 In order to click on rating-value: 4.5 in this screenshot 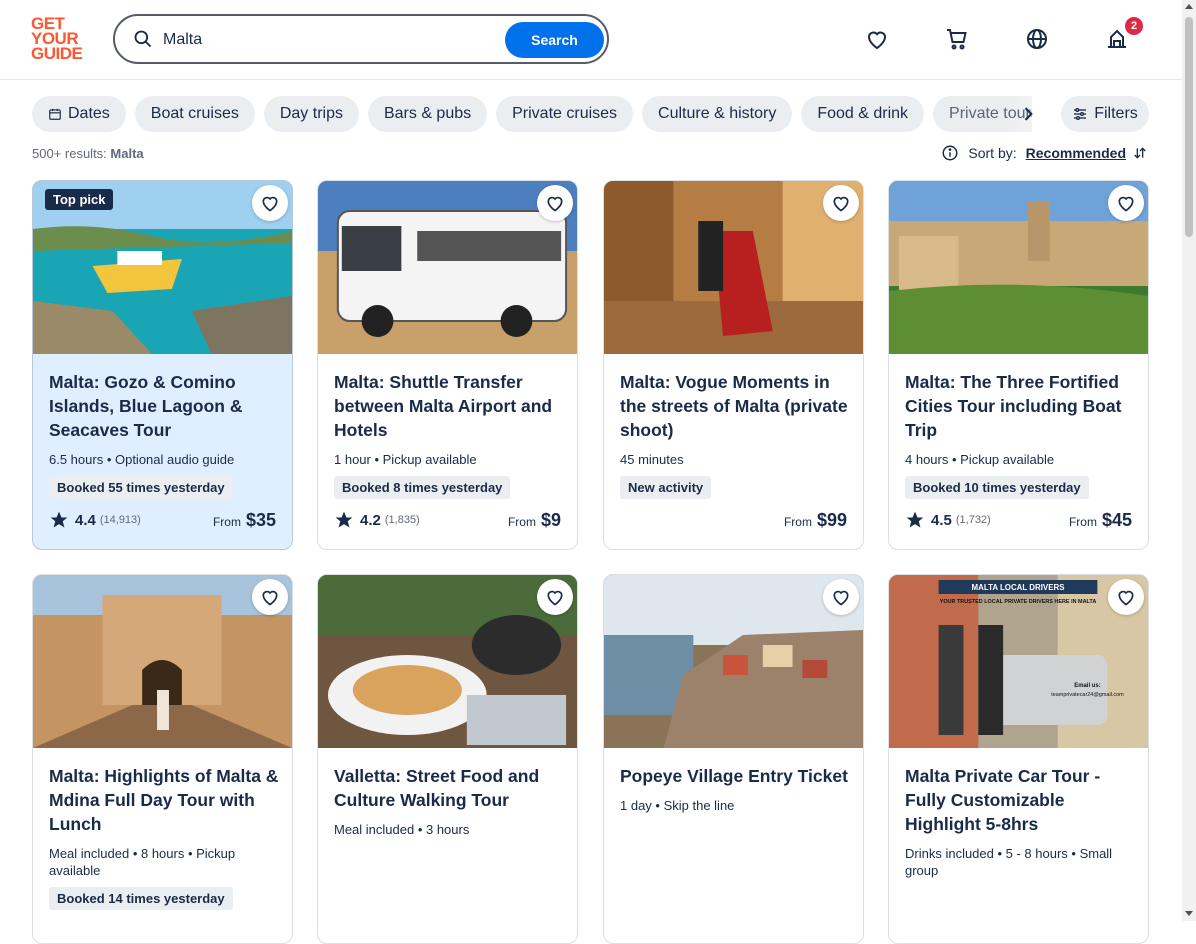, I will do `click(941, 520)`.